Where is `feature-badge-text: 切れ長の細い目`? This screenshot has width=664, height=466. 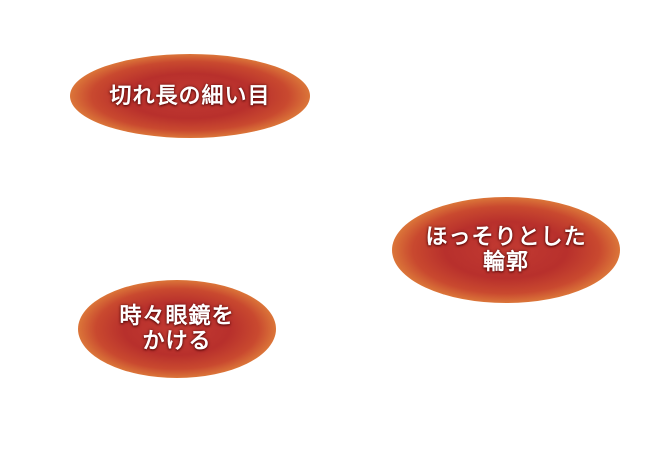
feature-badge-text: 切れ長の細い目 is located at coordinates (190, 95).